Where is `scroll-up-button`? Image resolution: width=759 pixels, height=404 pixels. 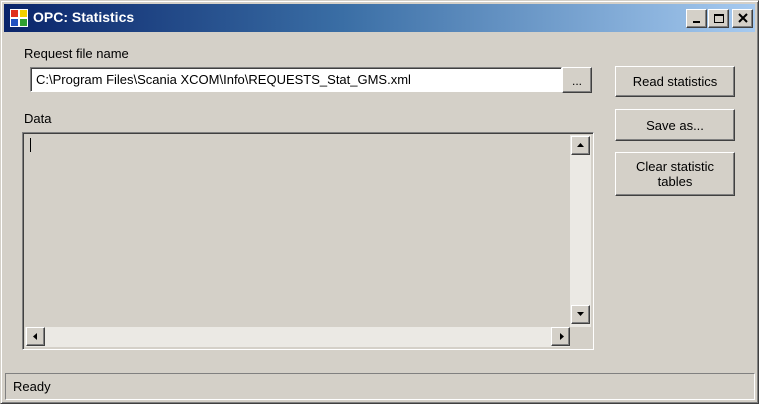
scroll-up-button is located at coordinates (580, 145).